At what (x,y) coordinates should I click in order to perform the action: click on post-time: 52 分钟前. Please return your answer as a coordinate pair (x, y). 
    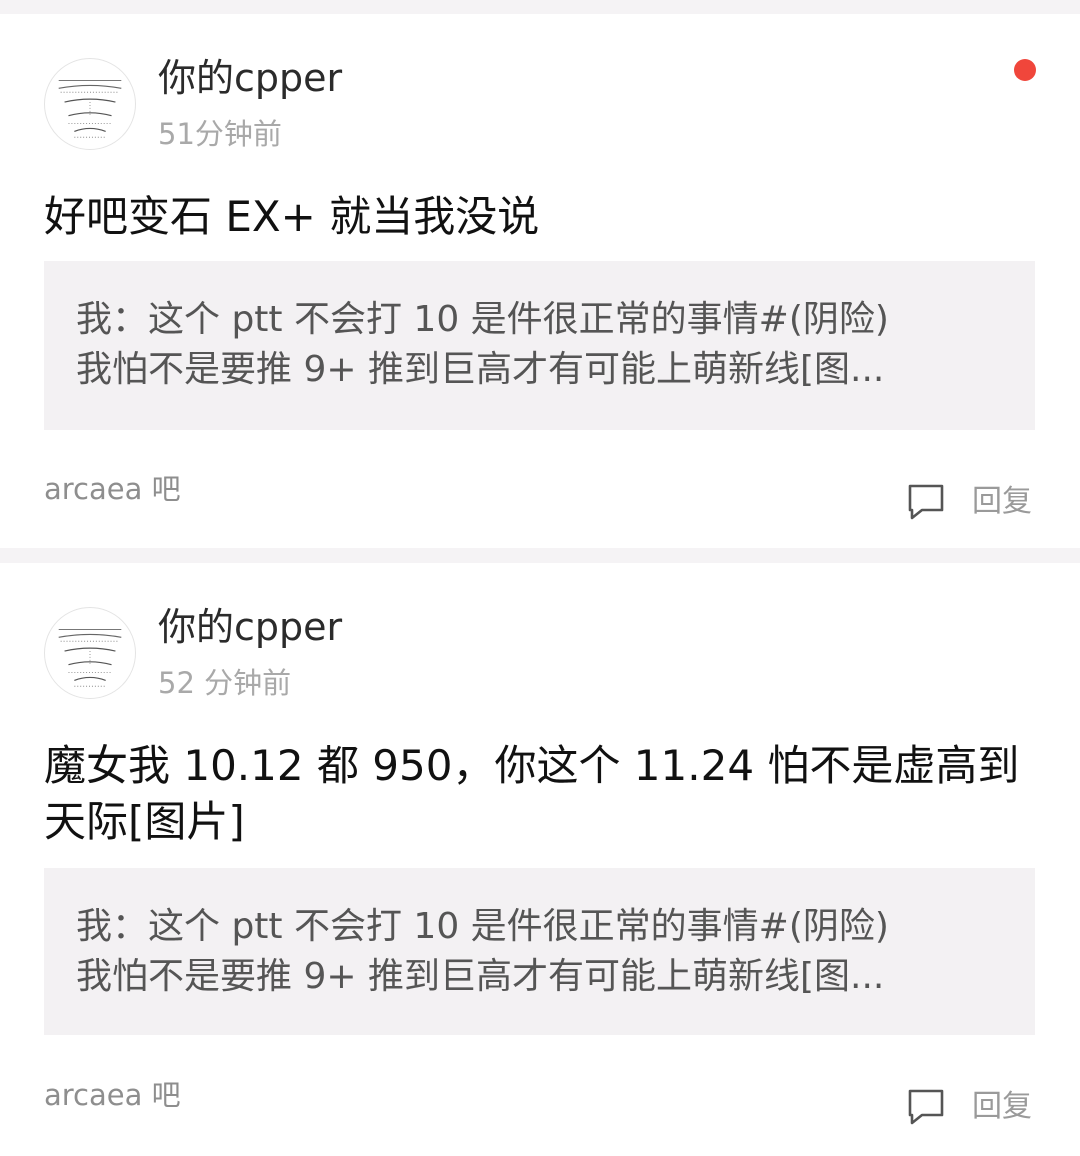
    Looking at the image, I should click on (225, 683).